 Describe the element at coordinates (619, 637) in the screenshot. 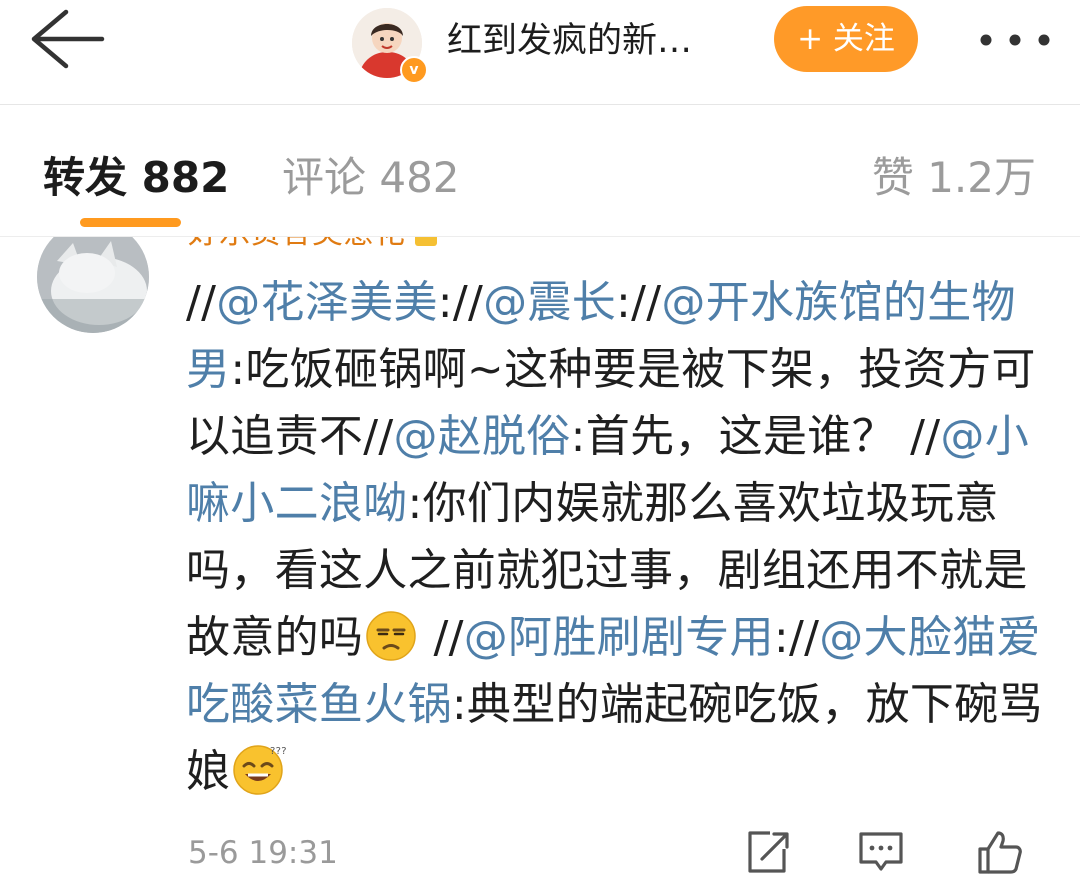

I see `mention-link: @阿胜刷剧专用` at that location.